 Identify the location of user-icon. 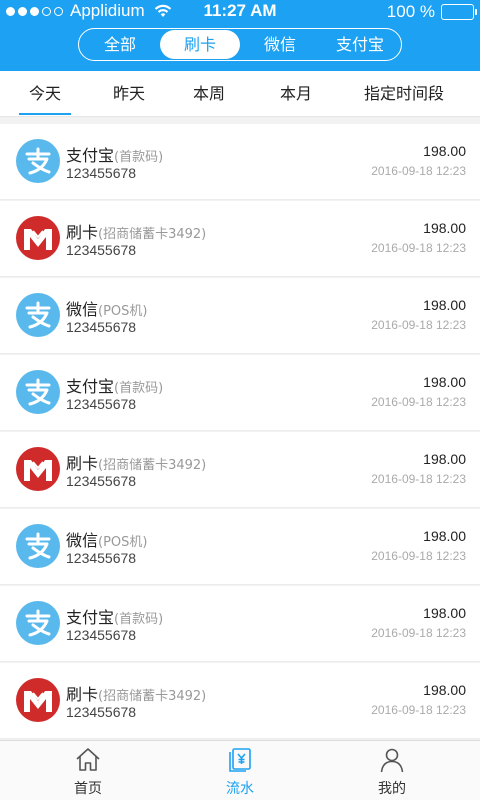
(392, 760).